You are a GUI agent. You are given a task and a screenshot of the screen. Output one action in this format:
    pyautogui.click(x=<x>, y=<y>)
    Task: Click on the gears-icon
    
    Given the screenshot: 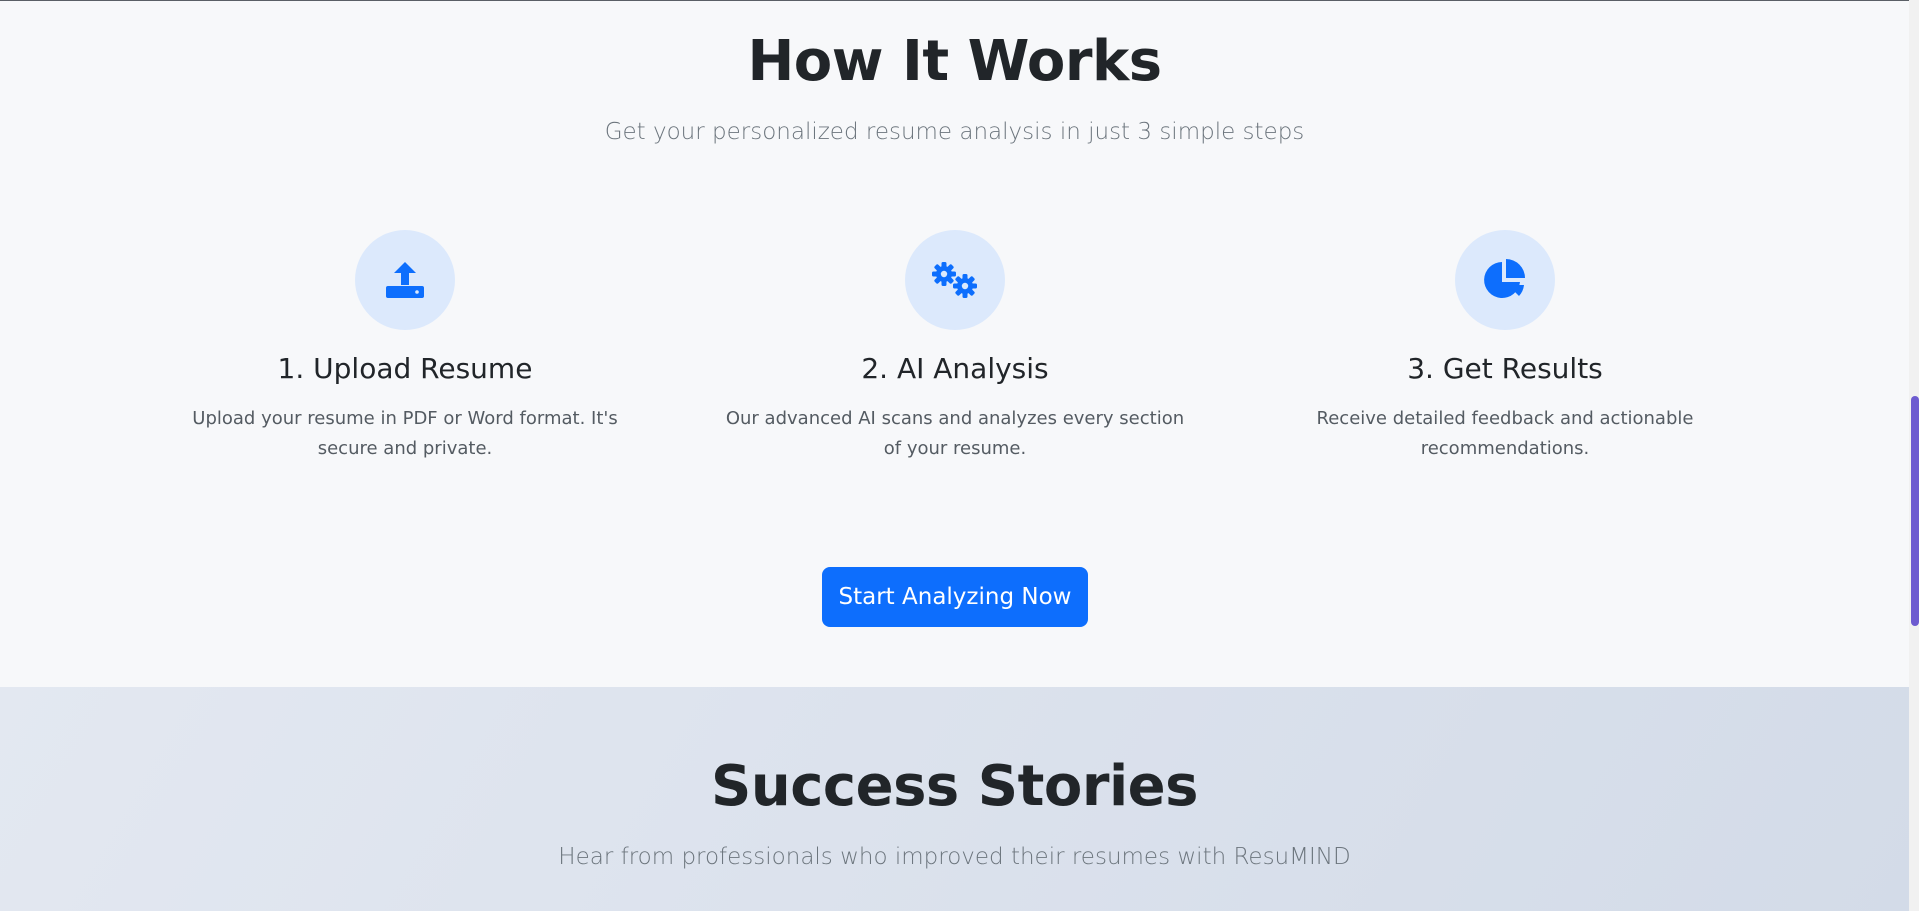 What is the action you would take?
    pyautogui.click(x=954, y=280)
    